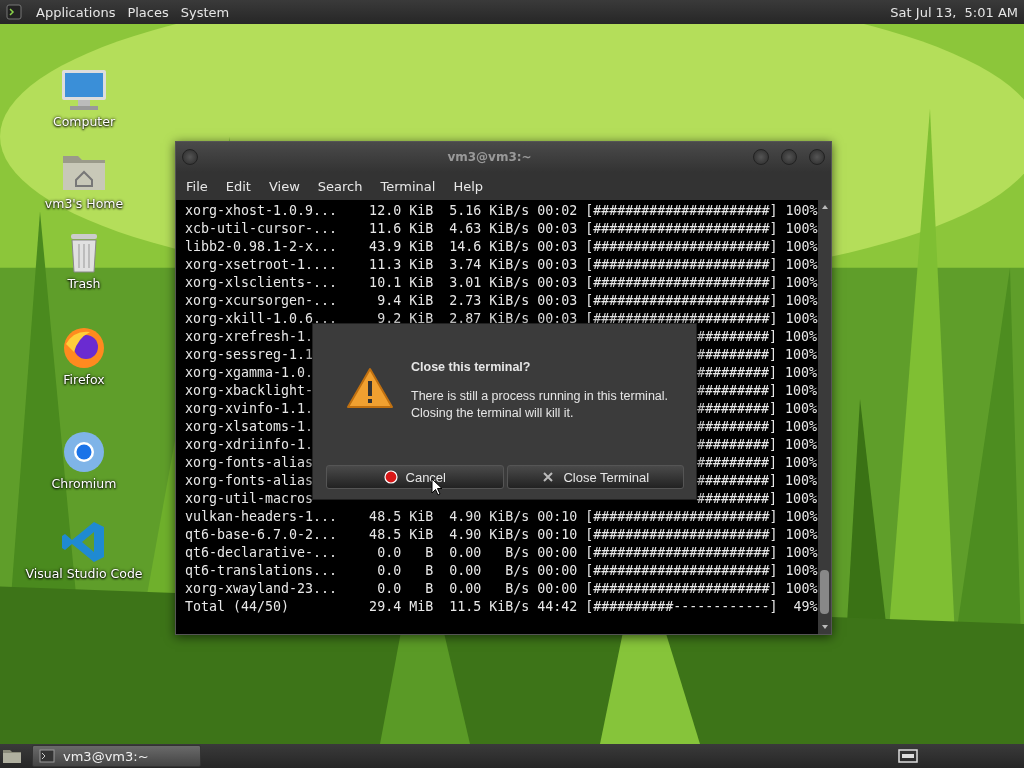 The width and height of the screenshot is (1024, 768). What do you see at coordinates (249, 337) in the screenshot?
I see `terminal-line: xorg-xrefresh-1.` at bounding box center [249, 337].